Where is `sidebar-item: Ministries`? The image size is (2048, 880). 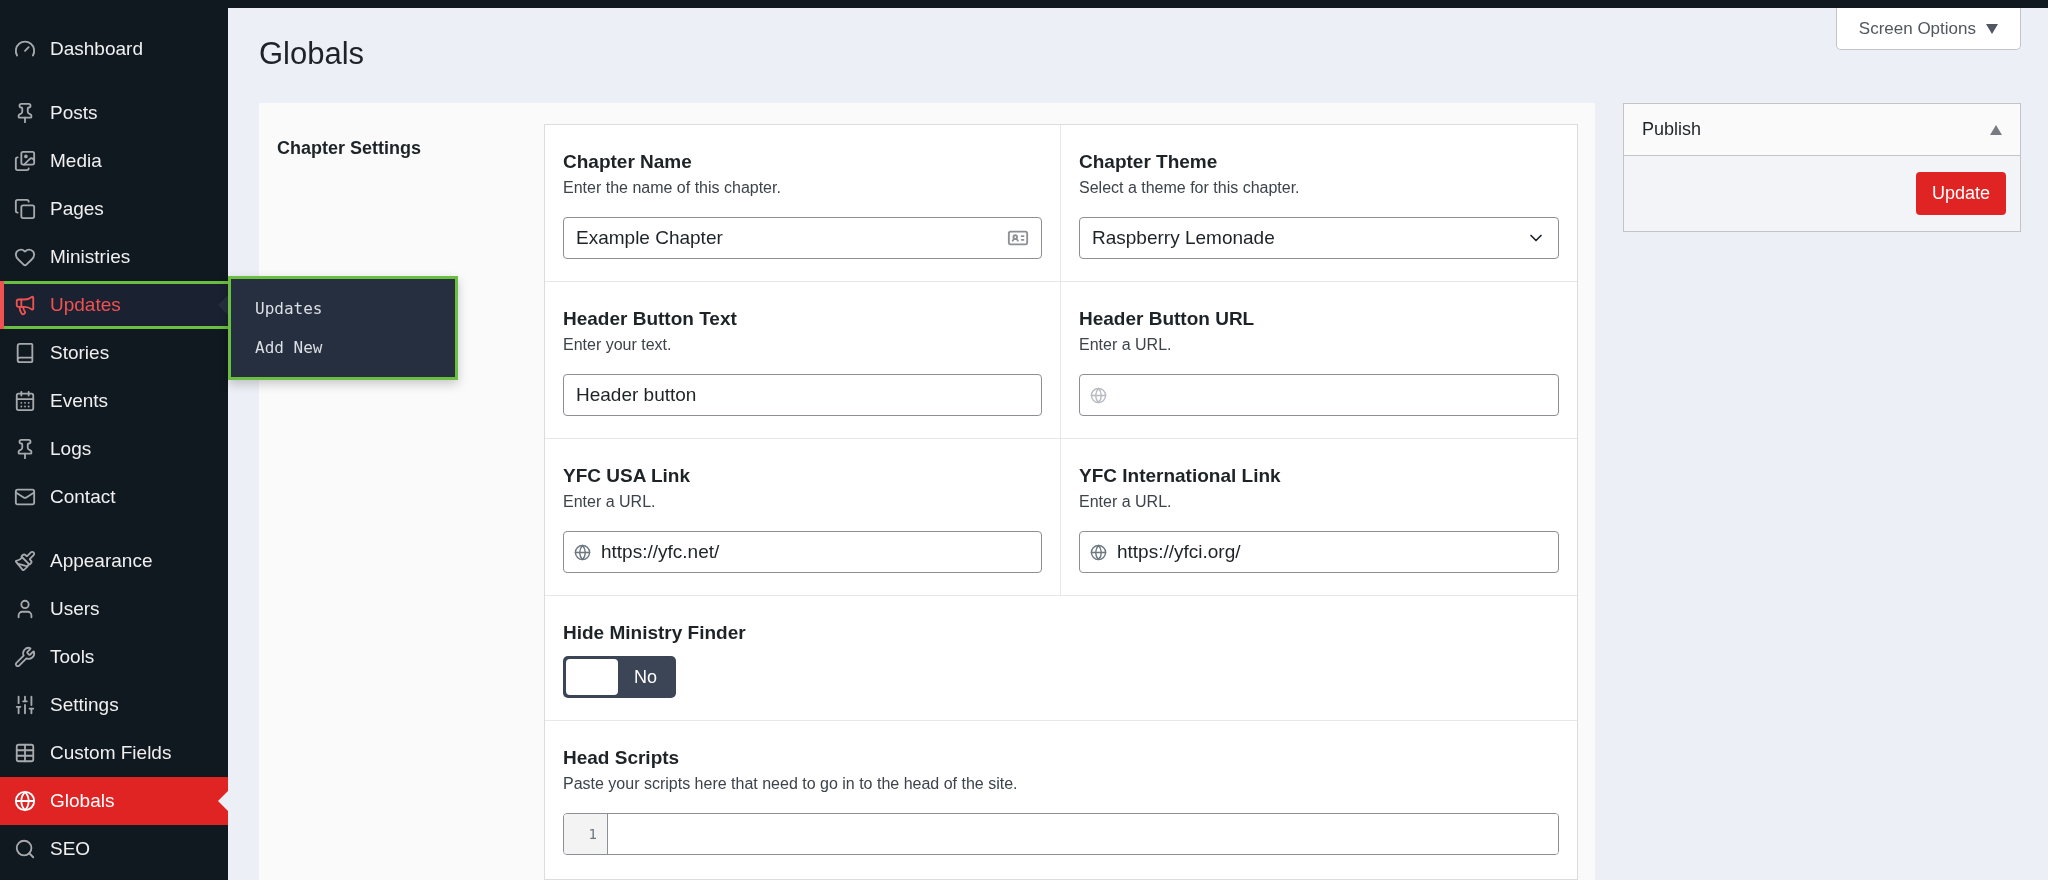 sidebar-item: Ministries is located at coordinates (114, 257).